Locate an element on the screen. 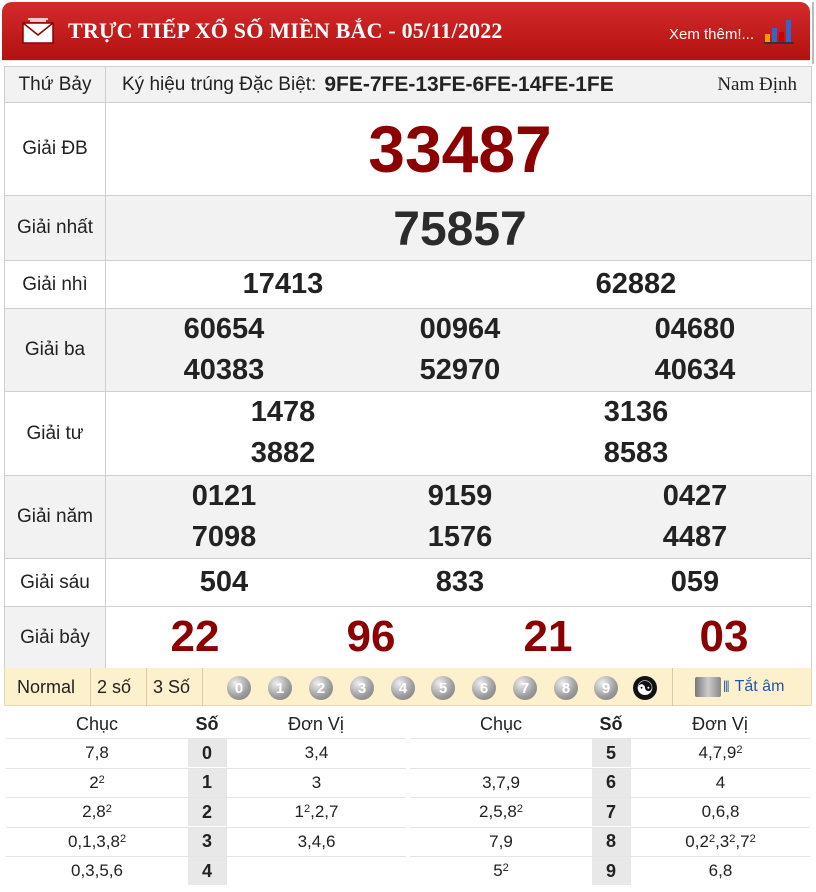 Image resolution: width=816 pixels, height=892 pixels. loto-row: 0,1,3,8 2 3 3,4,6 is located at coordinates (206, 841).